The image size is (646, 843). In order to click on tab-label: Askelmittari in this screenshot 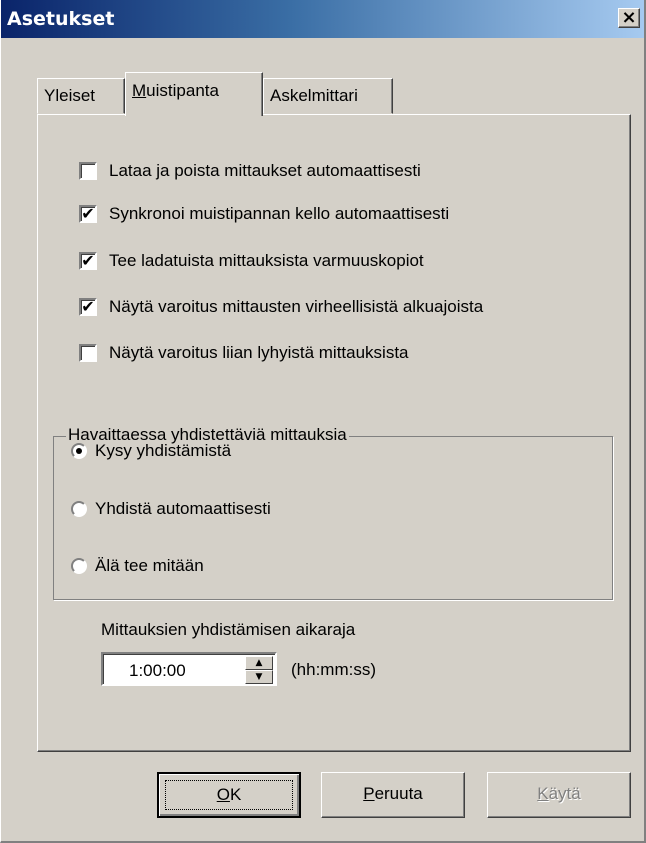, I will do `click(314, 95)`.